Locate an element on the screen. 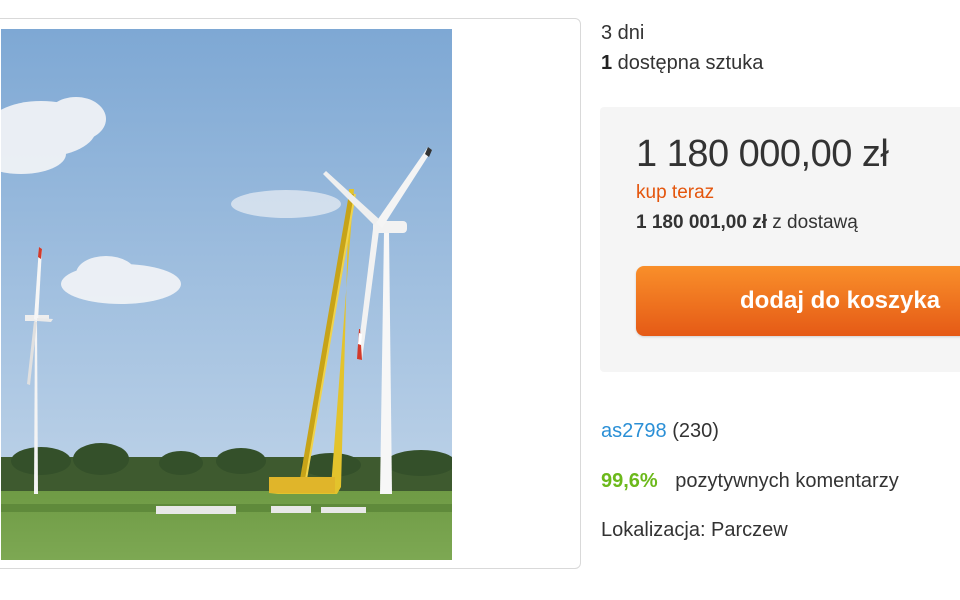 The image size is (960, 600). quantity-available: 1 dostępna sztuka is located at coordinates (682, 63).